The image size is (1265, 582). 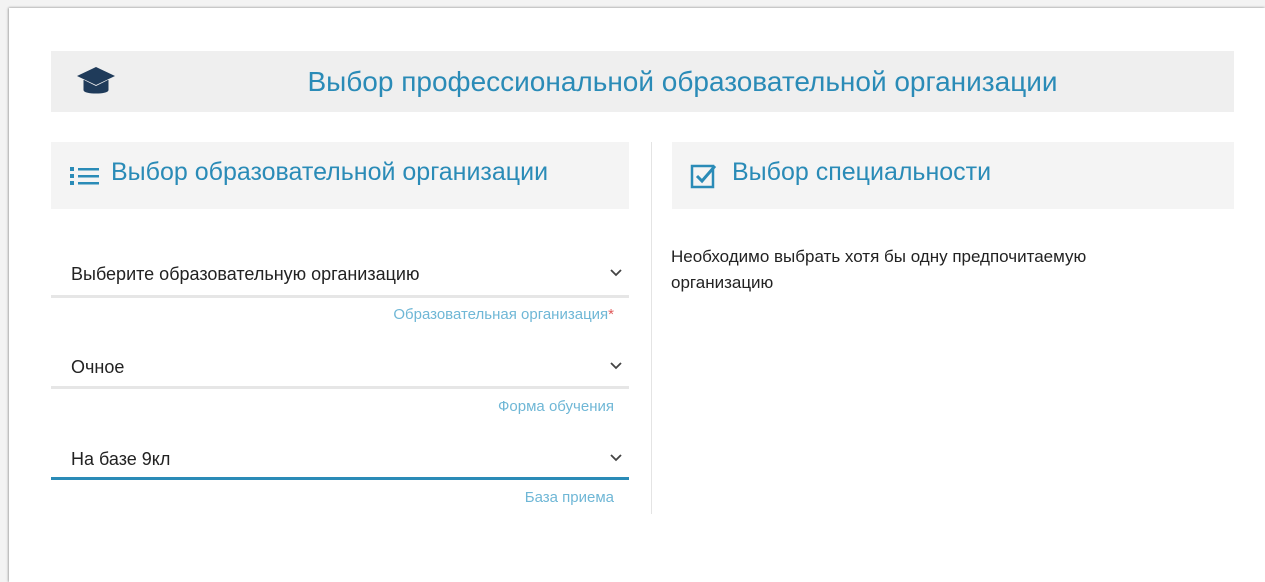 I want to click on admission-base-underline, so click(x=340, y=478).